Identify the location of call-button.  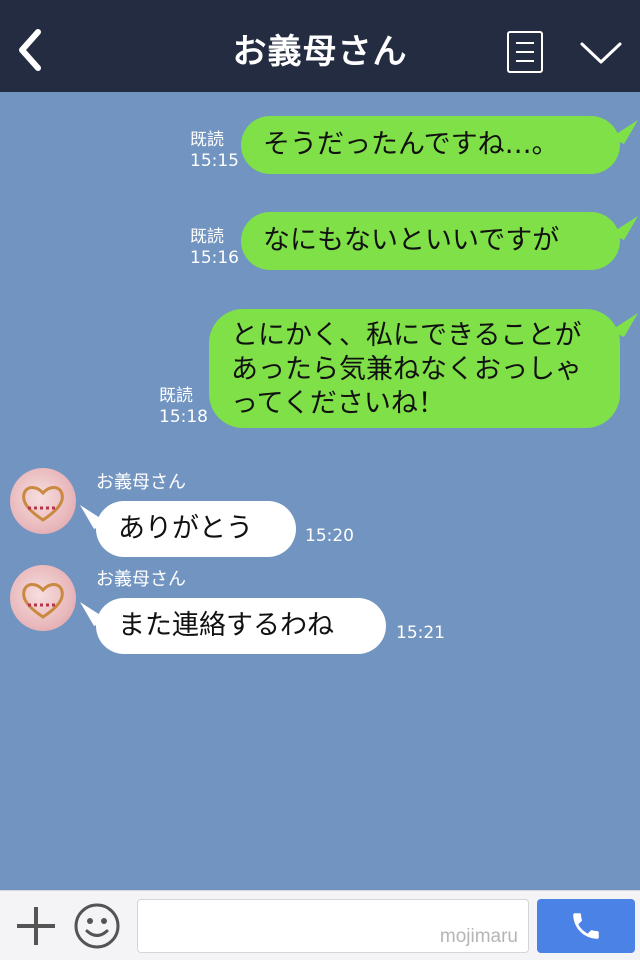
(586, 926).